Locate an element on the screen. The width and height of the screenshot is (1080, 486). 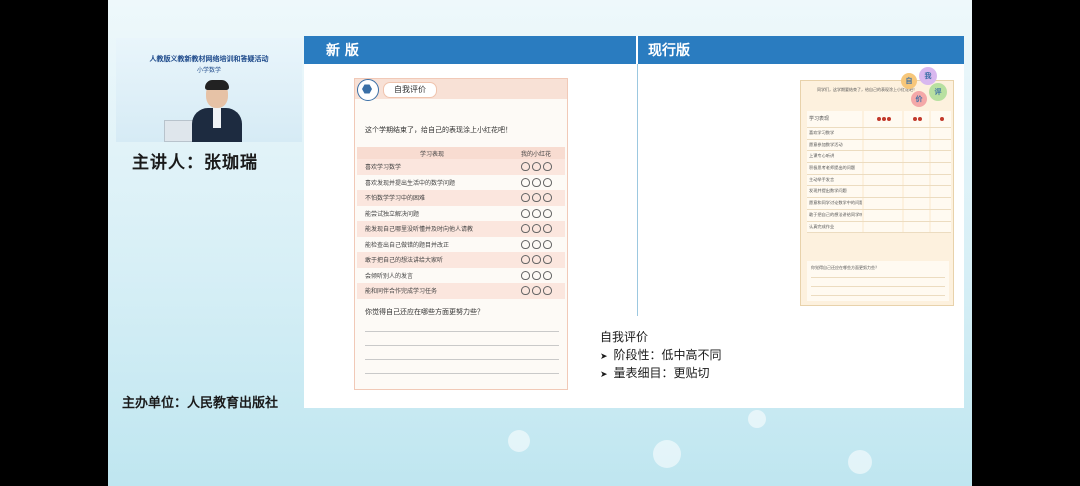
table-header-row: 学习表现 我的小红花 is located at coordinates (461, 153).